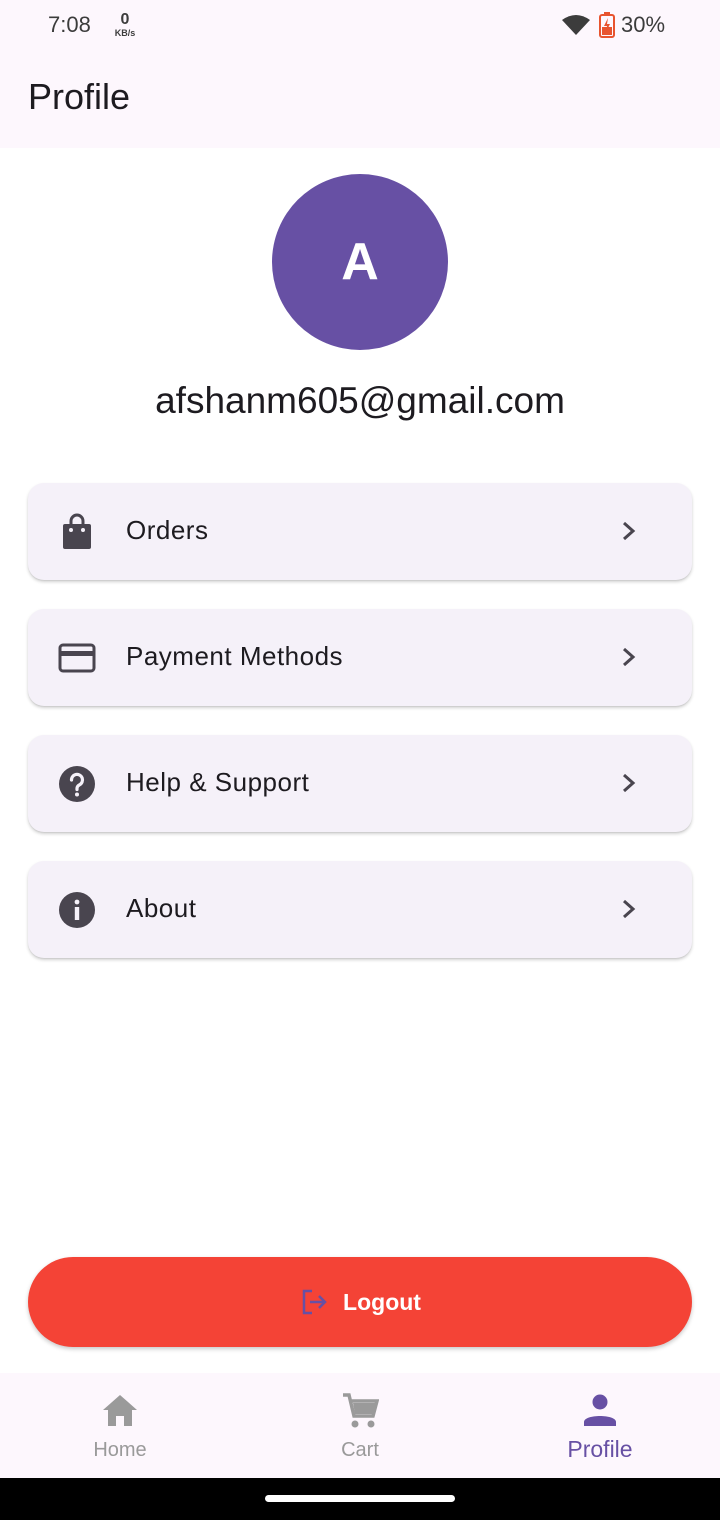 The image size is (720, 1520). Describe the element at coordinates (643, 24) in the screenshot. I see `battery-percent: 30%` at that location.